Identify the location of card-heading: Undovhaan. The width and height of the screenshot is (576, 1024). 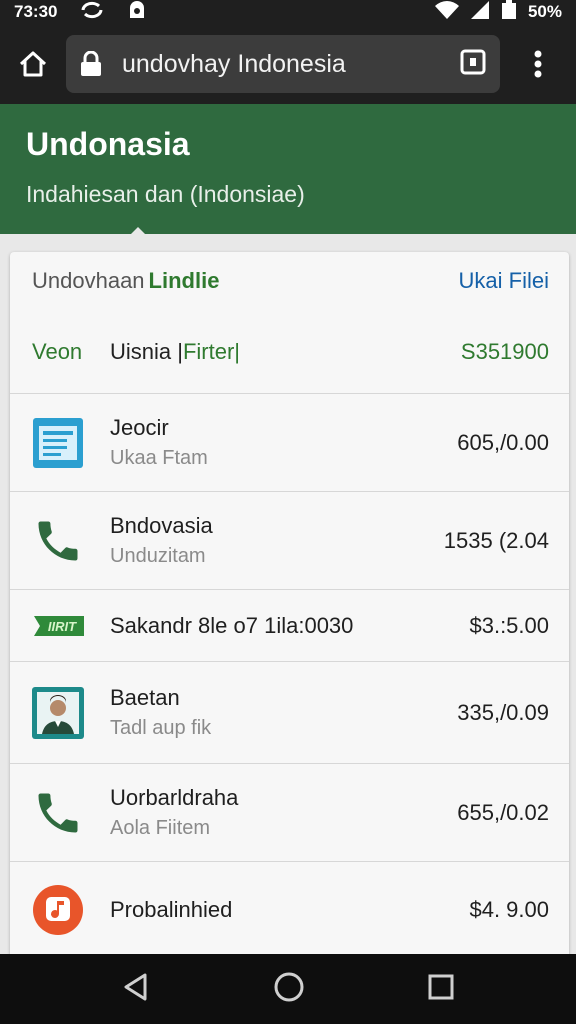
(88, 280).